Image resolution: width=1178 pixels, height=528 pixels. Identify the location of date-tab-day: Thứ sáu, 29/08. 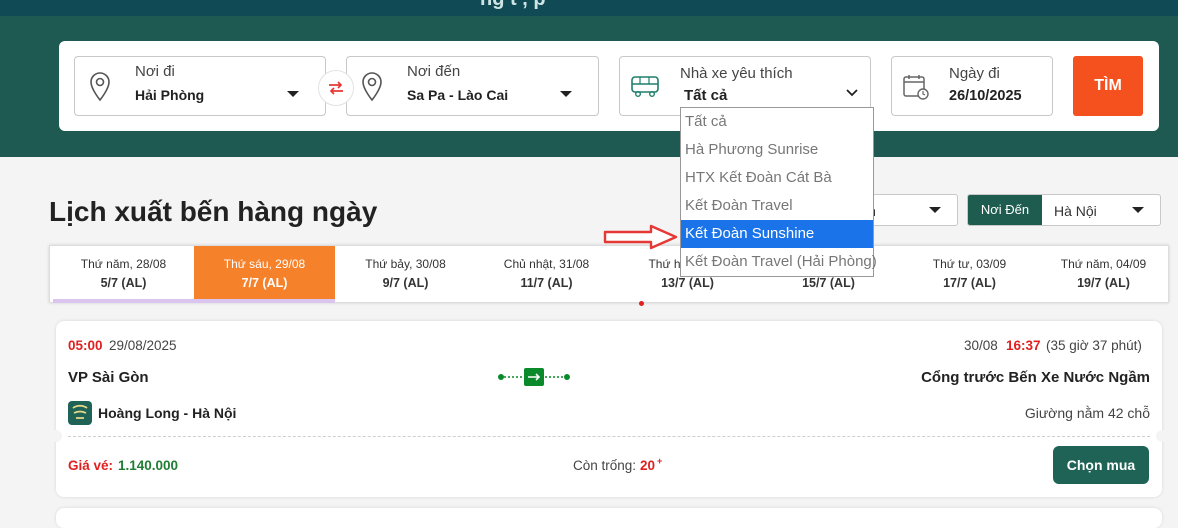
(264, 264).